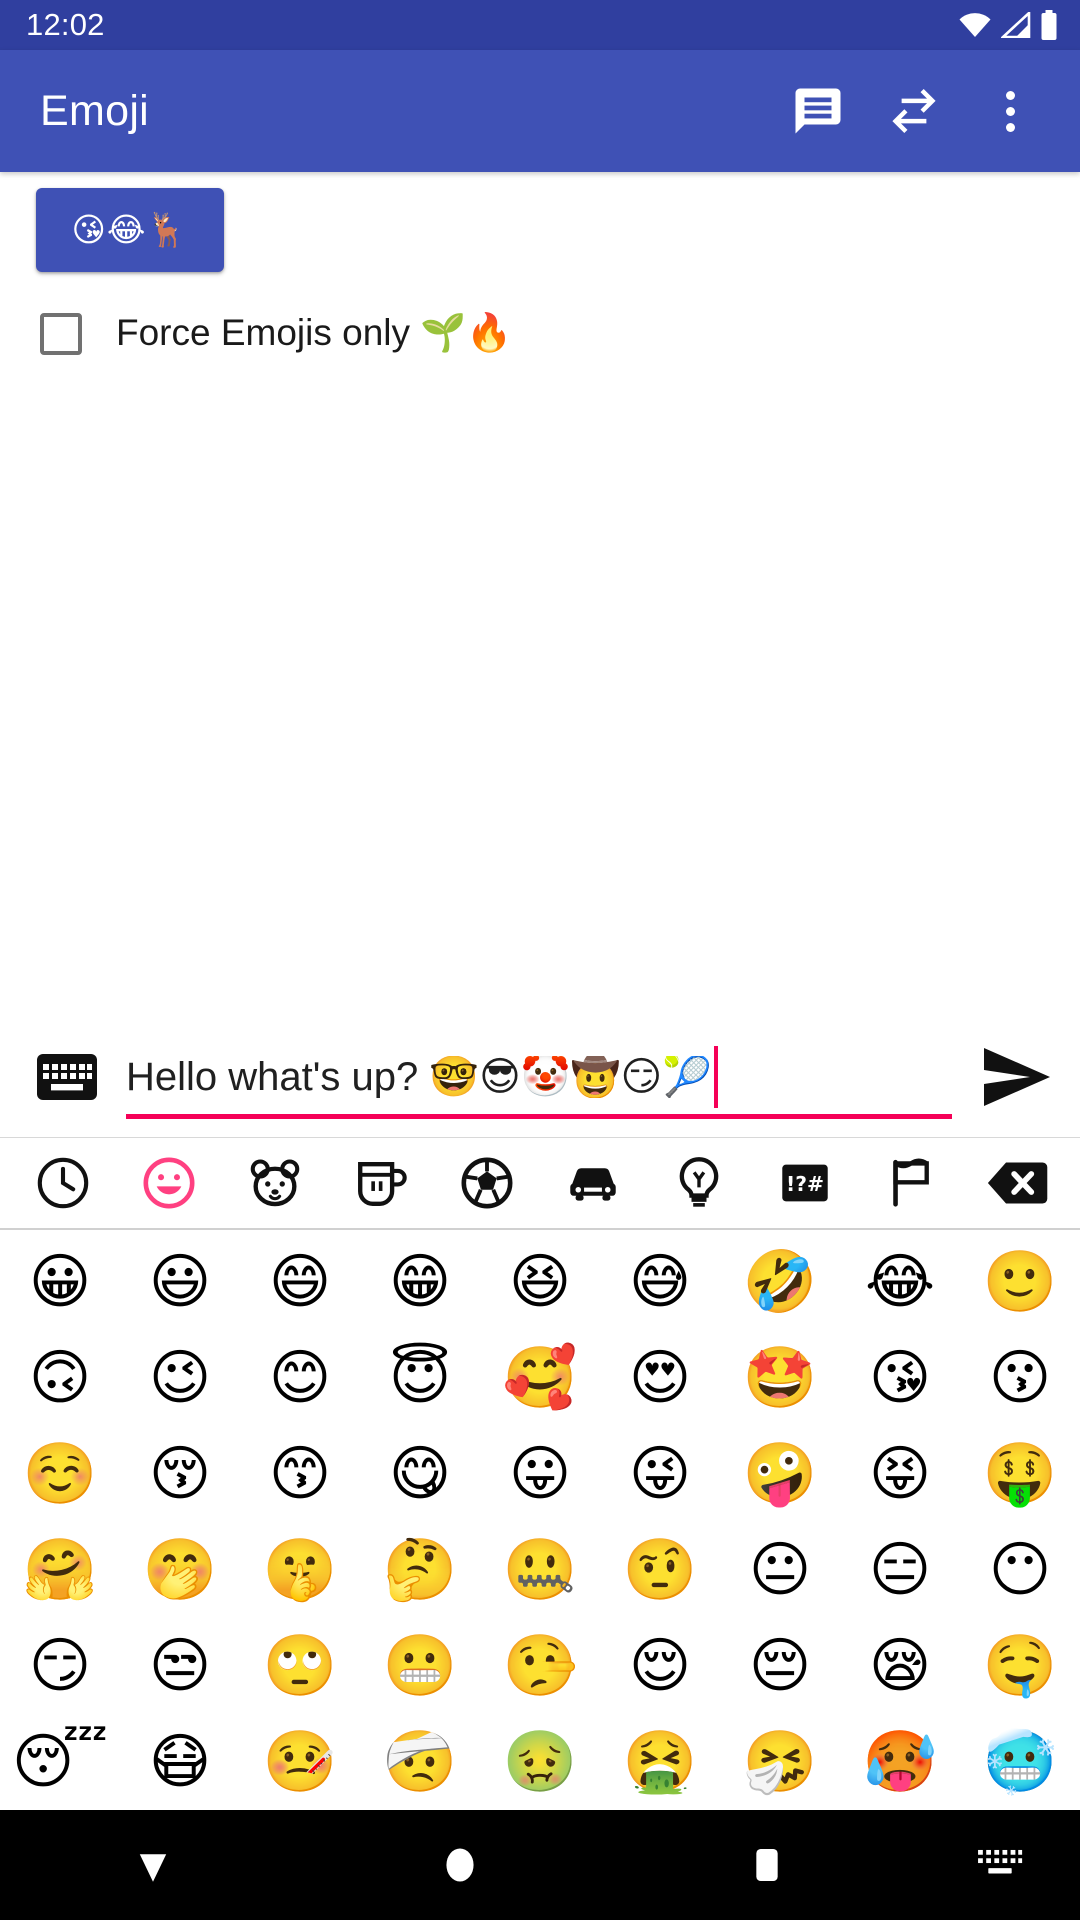 The height and width of the screenshot is (1920, 1080). I want to click on tab-smileys, so click(169, 1183).